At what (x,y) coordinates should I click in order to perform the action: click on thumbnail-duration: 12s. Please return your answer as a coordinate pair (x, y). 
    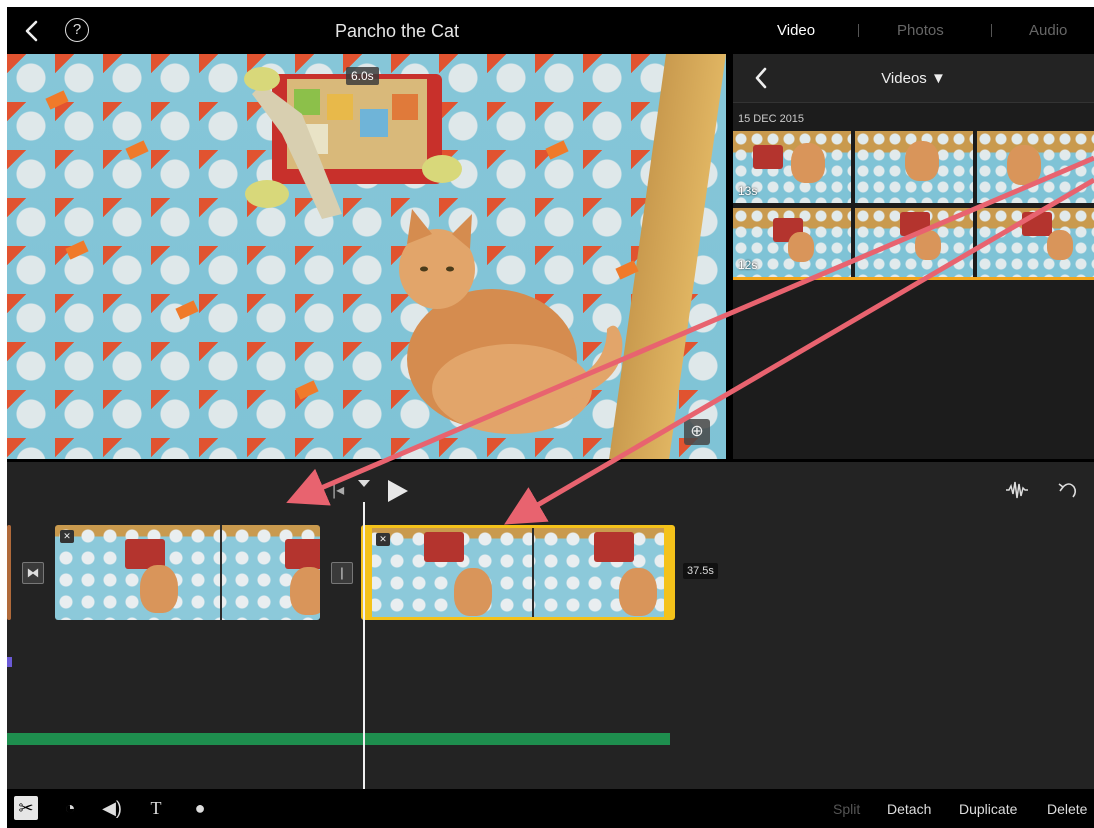
    Looking at the image, I should click on (748, 265).